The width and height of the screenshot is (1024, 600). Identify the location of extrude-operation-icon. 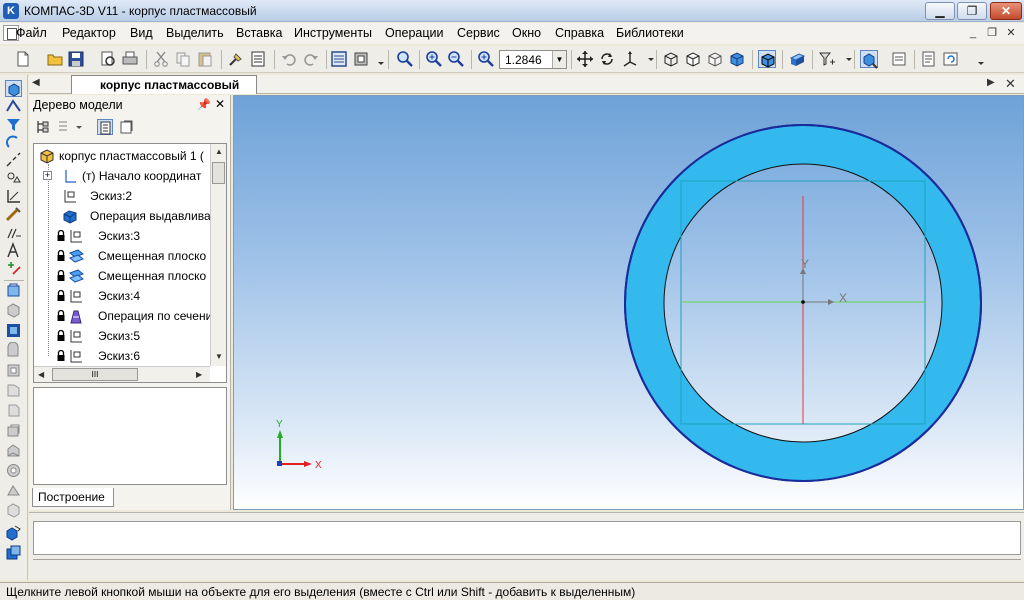
(13, 290).